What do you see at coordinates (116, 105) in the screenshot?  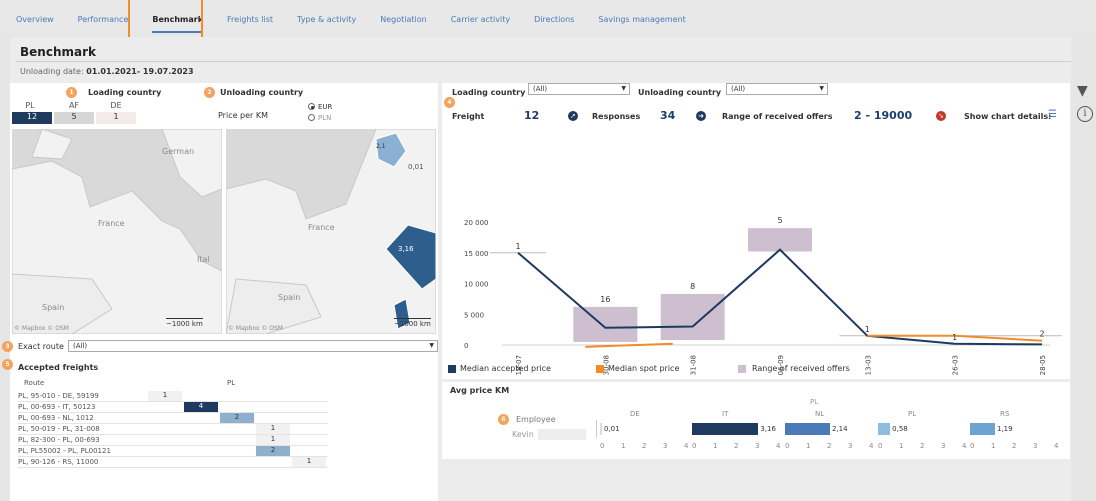 I see `country-code-de: DE` at bounding box center [116, 105].